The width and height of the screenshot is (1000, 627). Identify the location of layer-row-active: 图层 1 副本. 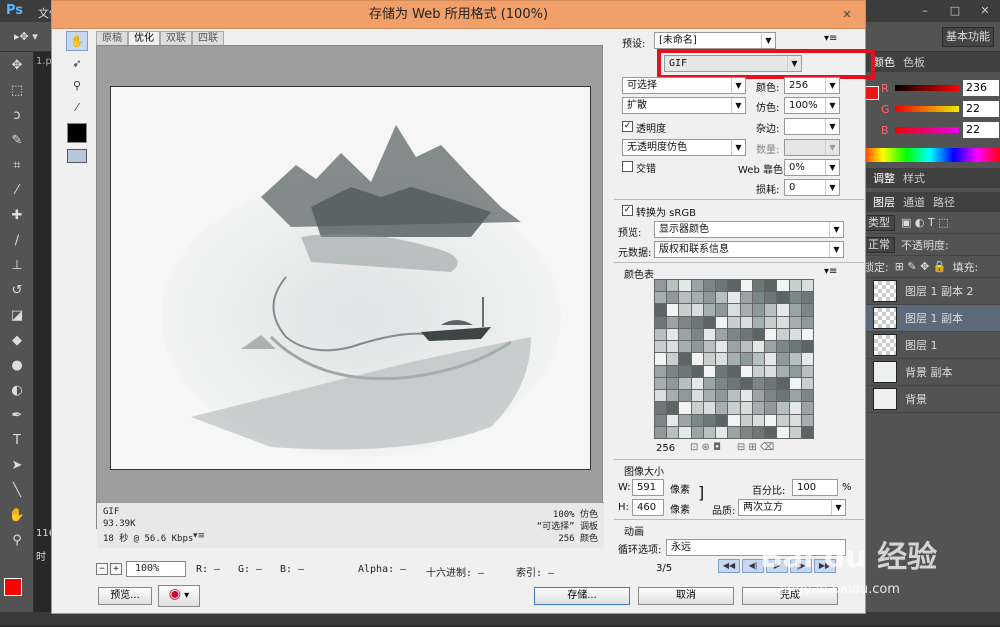
(929, 318).